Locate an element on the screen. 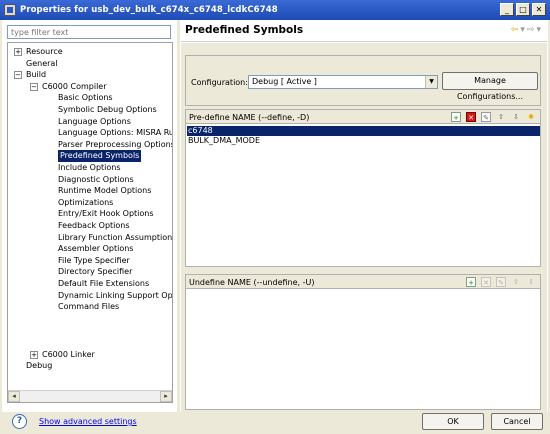 The image size is (550, 434). tree-item-compiler-option: Command Files is located at coordinates (90, 307).